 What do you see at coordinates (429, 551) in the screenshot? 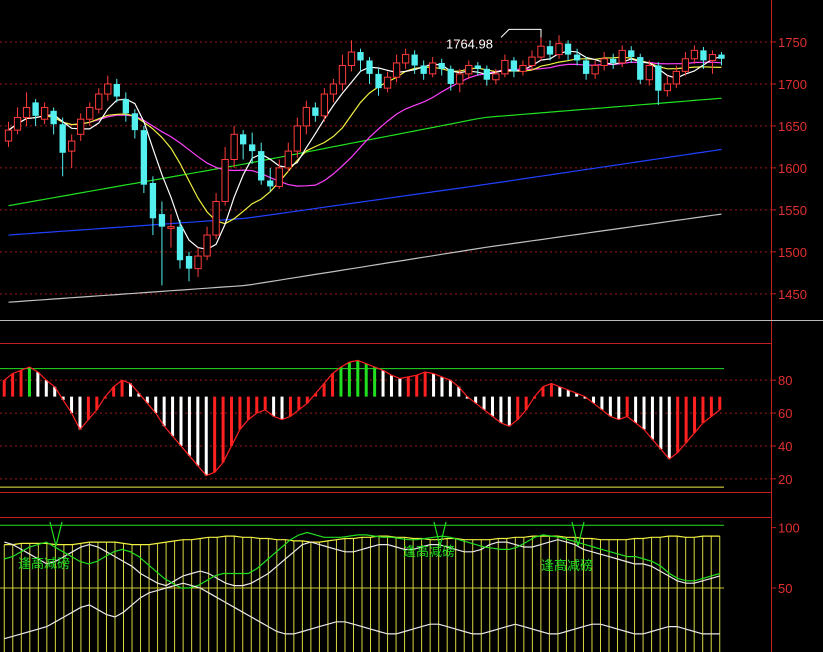
I see `signal-annotation-2: 逢高减磅` at bounding box center [429, 551].